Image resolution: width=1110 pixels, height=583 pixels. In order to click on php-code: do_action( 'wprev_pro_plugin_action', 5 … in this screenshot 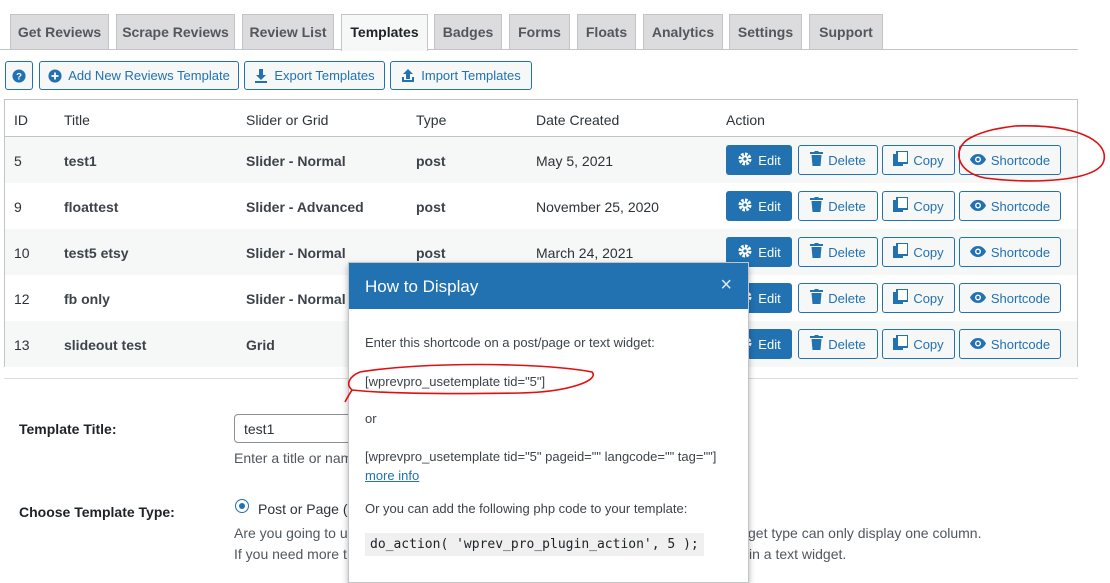, I will do `click(534, 544)`.